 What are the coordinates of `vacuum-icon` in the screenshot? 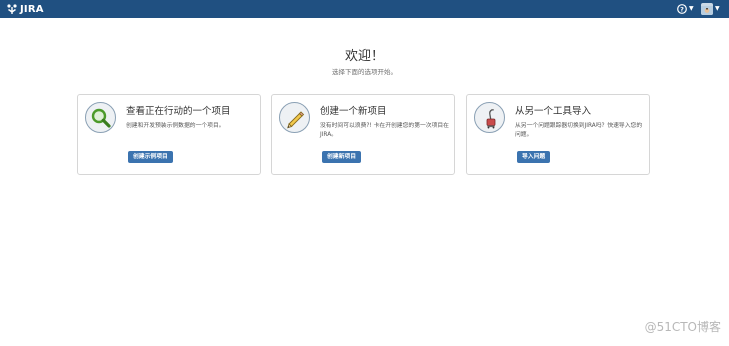 It's located at (490, 118).